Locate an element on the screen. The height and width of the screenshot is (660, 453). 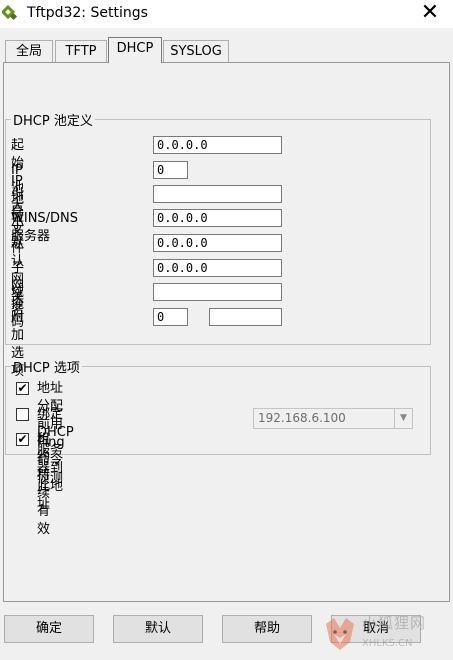
gateway-field: 0.0.0.0 is located at coordinates (217, 243).